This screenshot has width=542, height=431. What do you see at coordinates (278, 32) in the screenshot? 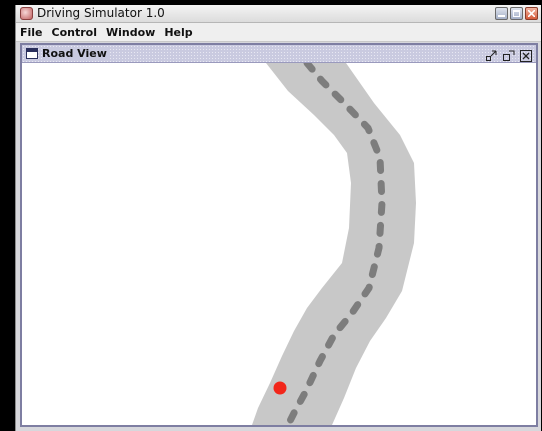
I see `menu-bar: File Control Window Help` at bounding box center [278, 32].